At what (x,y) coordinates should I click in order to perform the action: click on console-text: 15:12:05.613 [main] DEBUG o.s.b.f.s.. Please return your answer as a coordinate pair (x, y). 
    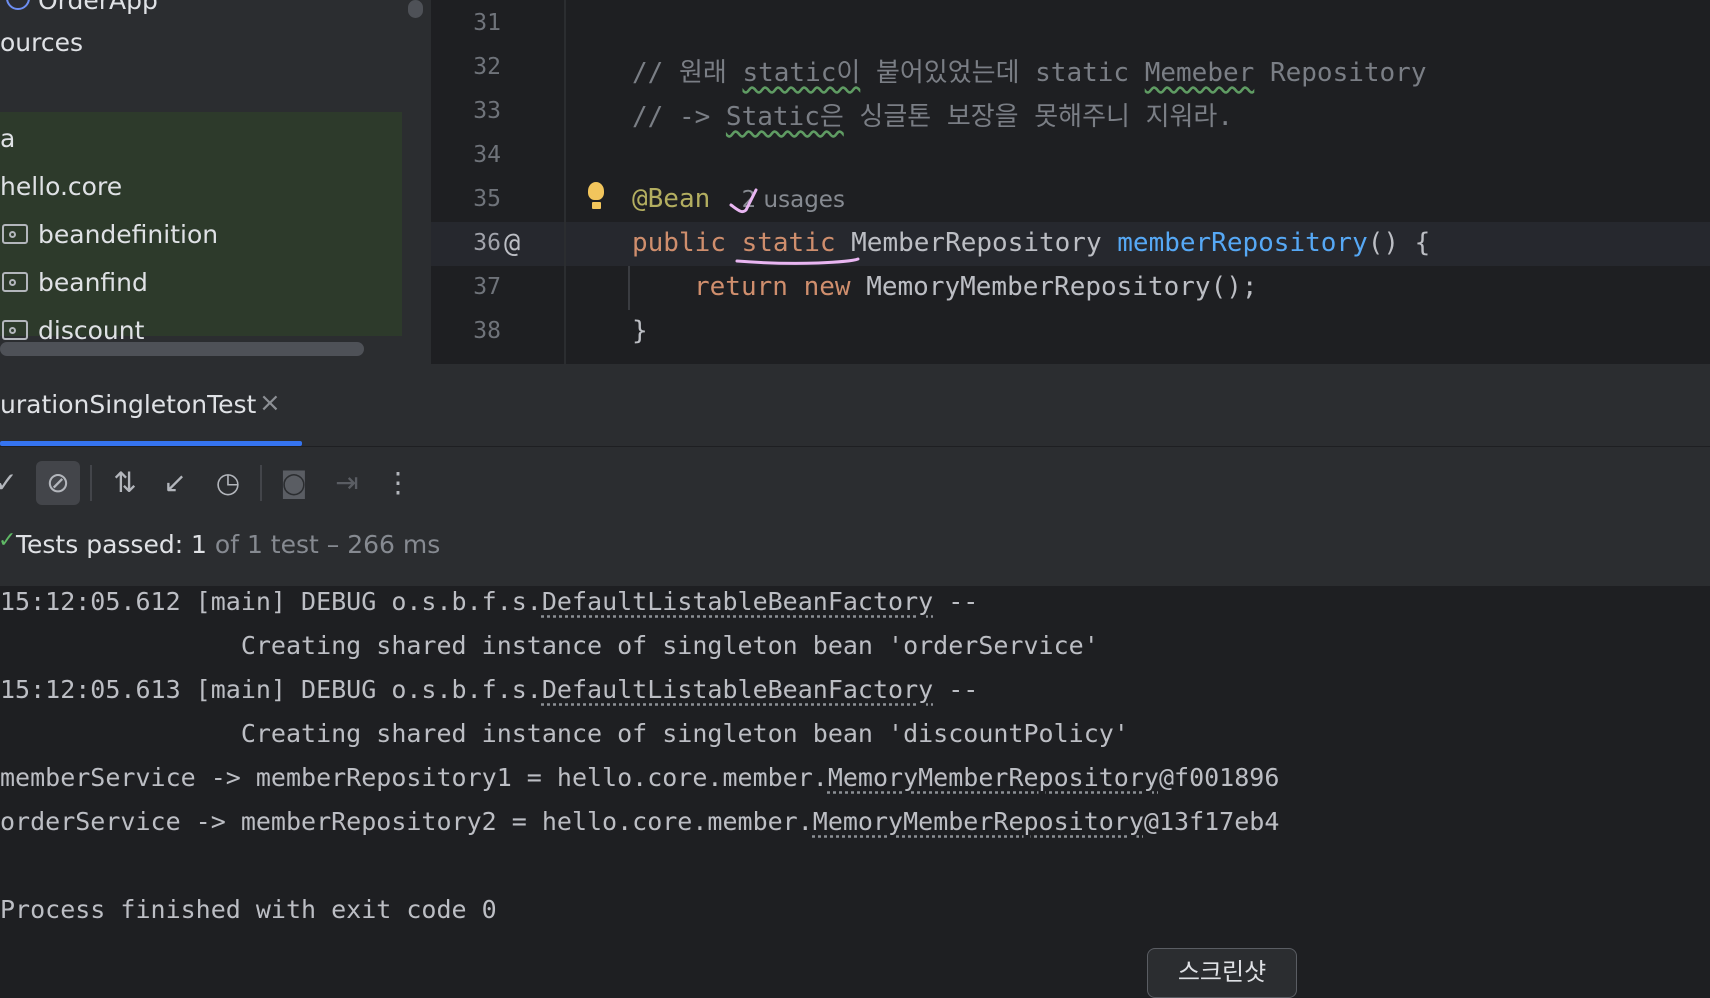
    Looking at the image, I should click on (271, 689).